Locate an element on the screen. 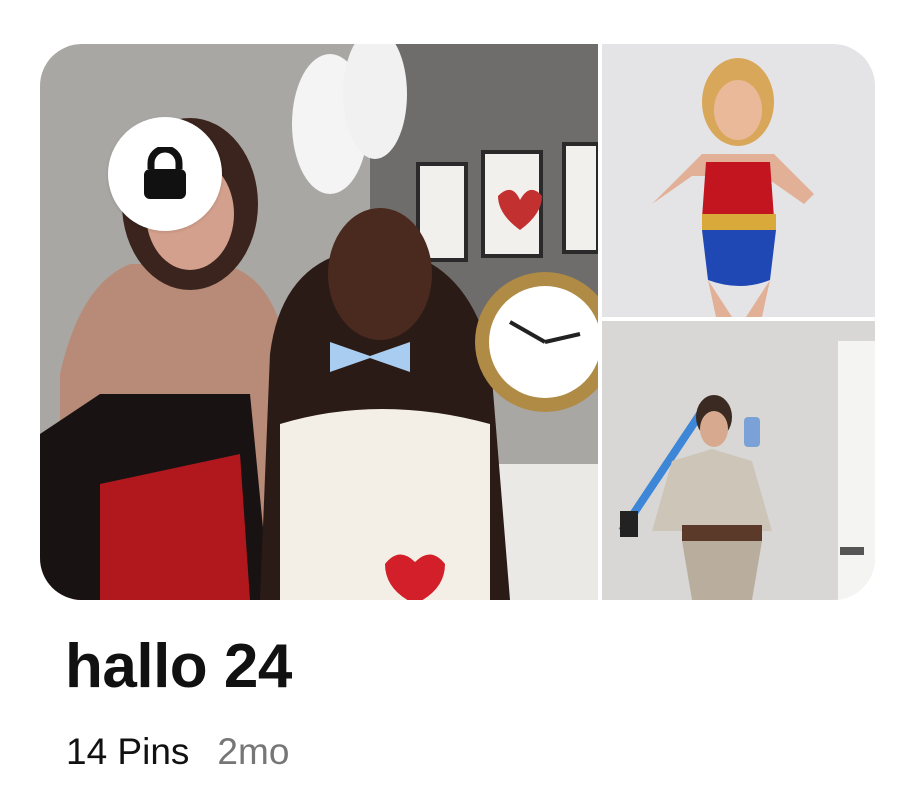 The height and width of the screenshot is (812, 918). updated-age: 2mo is located at coordinates (253, 751).